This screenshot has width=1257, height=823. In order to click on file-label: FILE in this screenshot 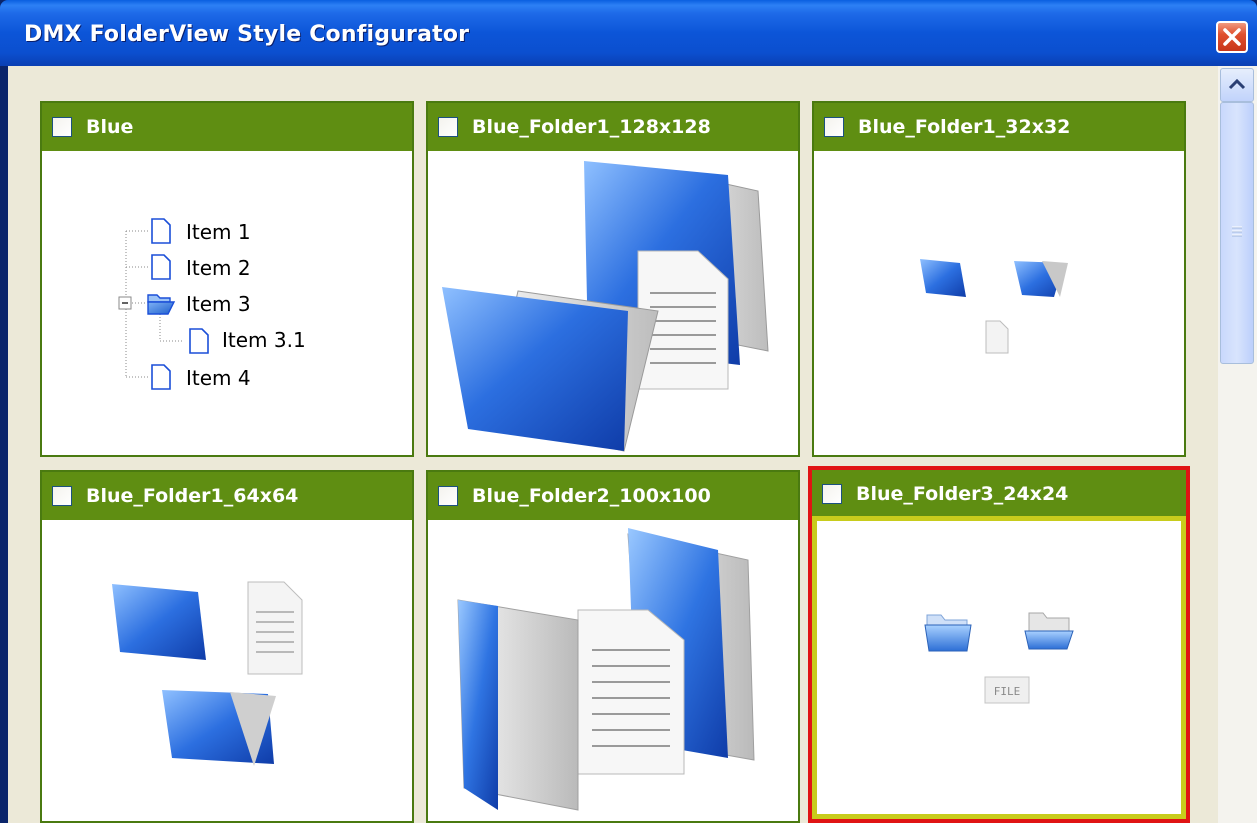, I will do `click(1007, 691)`.